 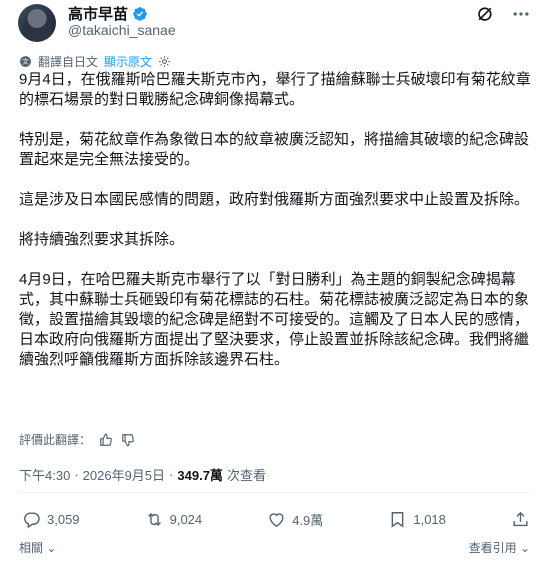 I want to click on more-icon, so click(x=521, y=14).